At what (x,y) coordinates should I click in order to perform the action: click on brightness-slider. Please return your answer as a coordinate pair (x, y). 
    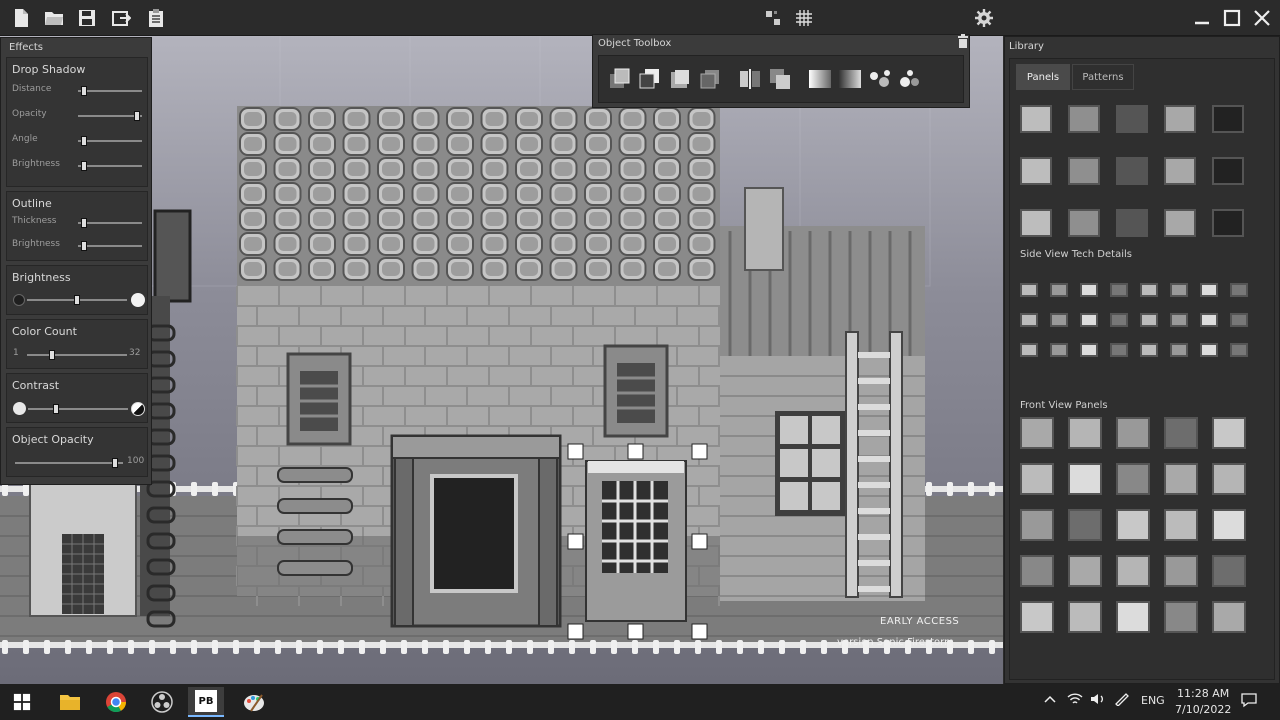
    Looking at the image, I should click on (79, 300).